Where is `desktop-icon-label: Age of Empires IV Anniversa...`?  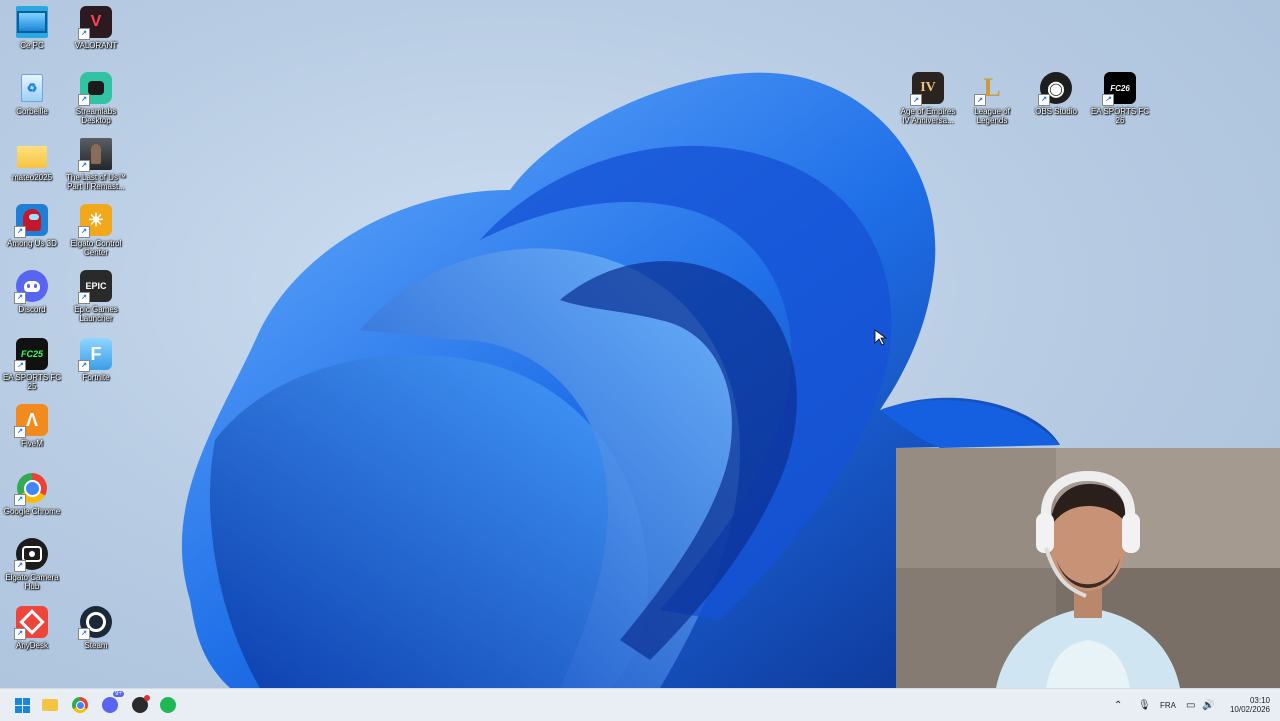 desktop-icon-label: Age of Empires IV Anniversa... is located at coordinates (928, 116).